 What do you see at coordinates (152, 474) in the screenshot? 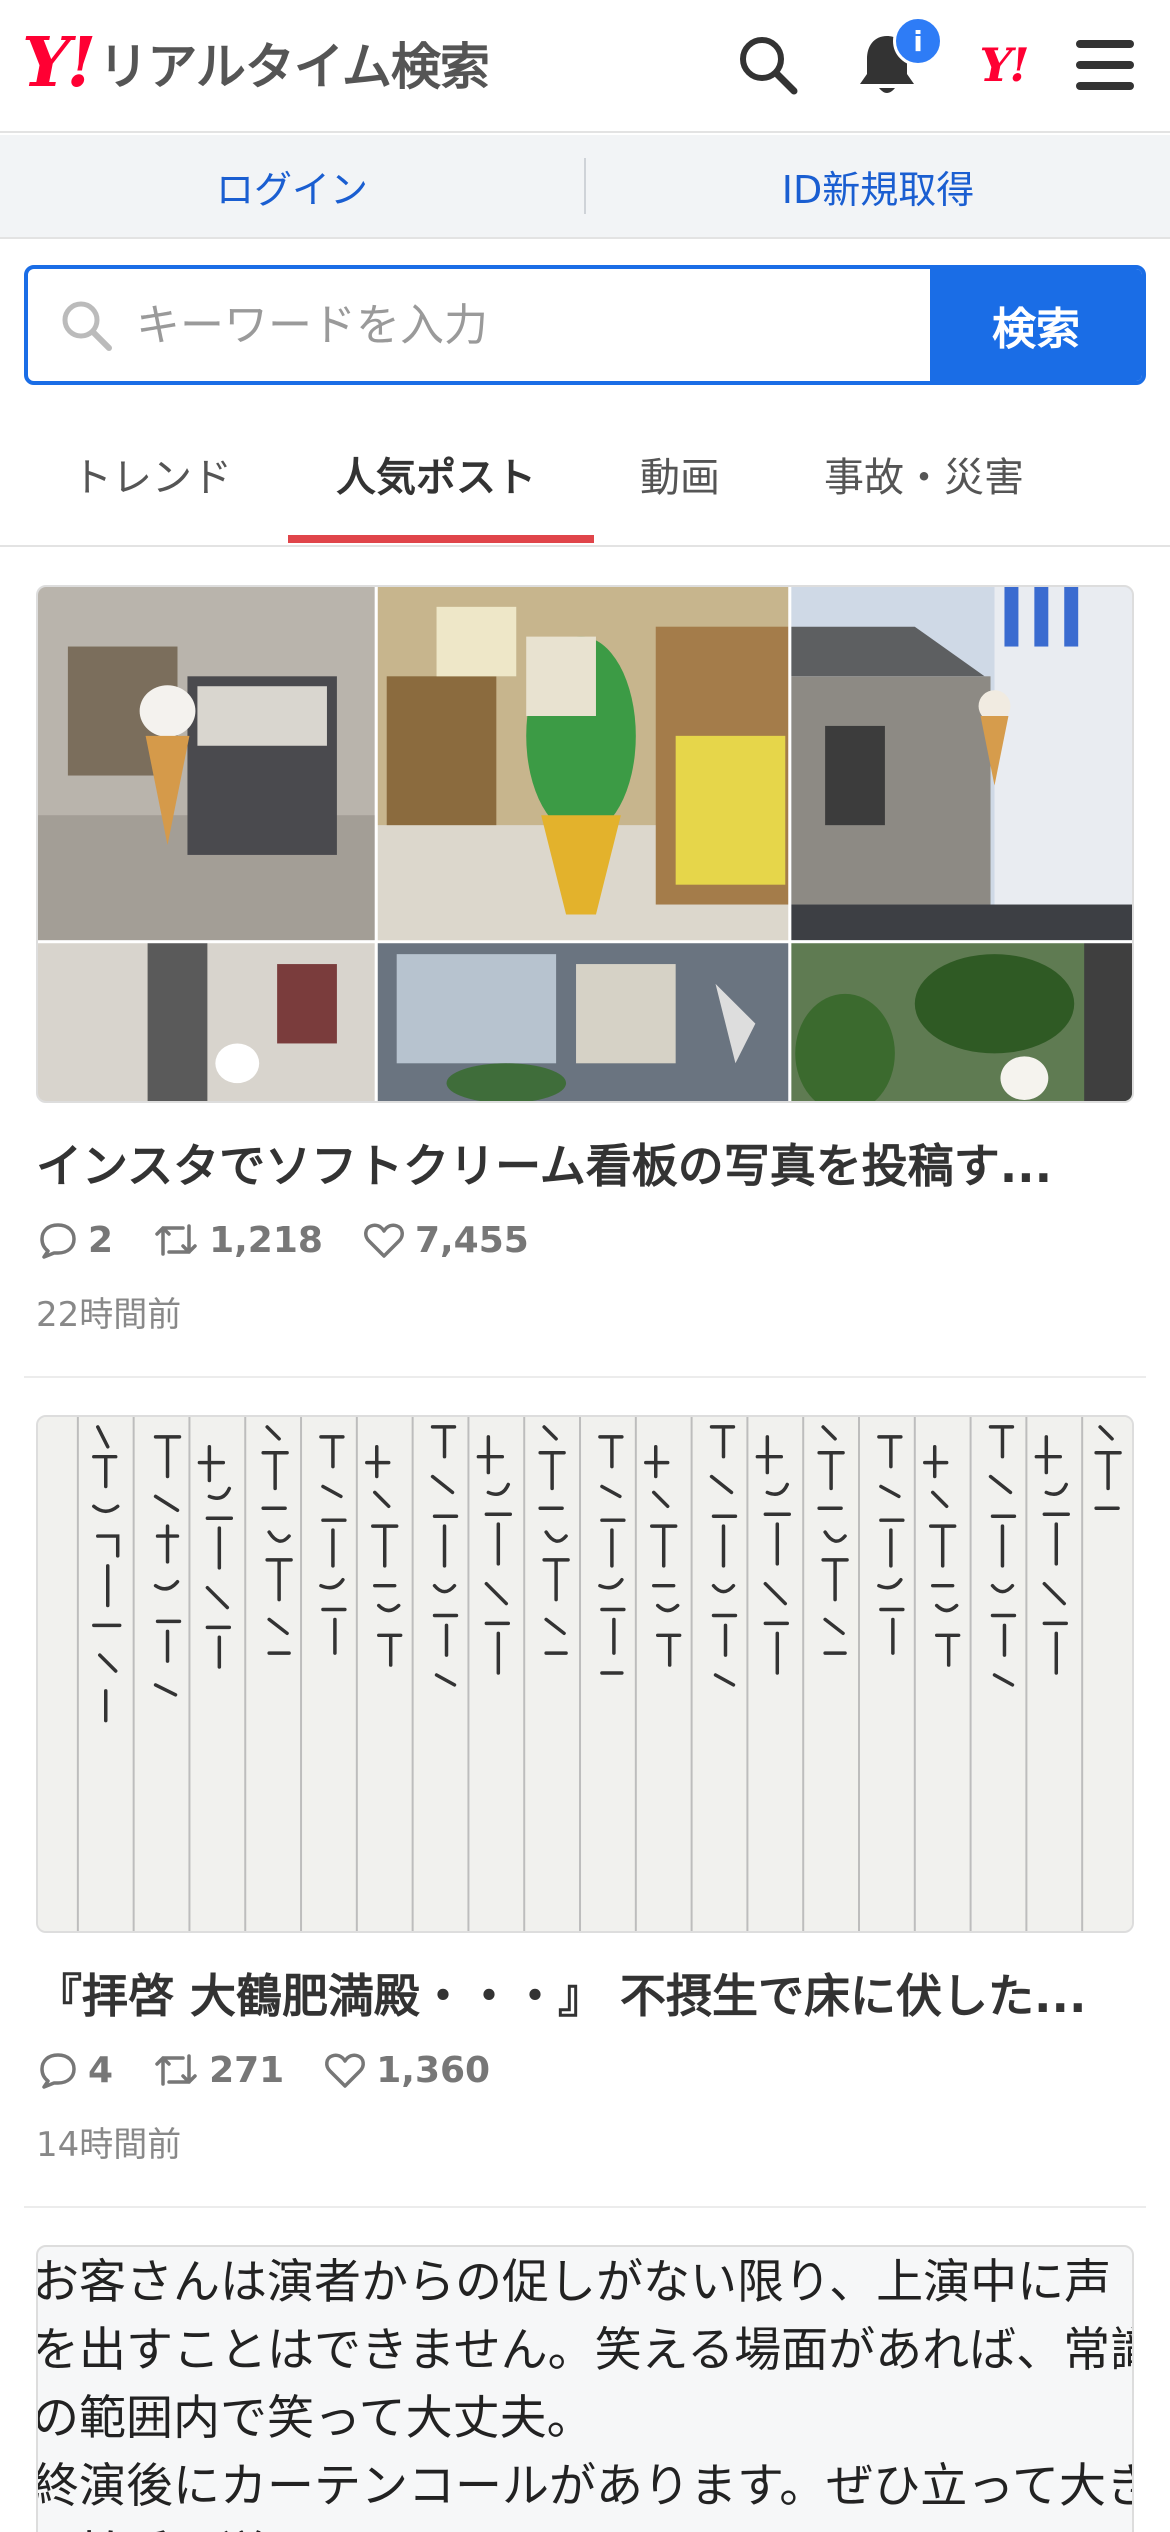
I see `tab-trend: トレンド` at bounding box center [152, 474].